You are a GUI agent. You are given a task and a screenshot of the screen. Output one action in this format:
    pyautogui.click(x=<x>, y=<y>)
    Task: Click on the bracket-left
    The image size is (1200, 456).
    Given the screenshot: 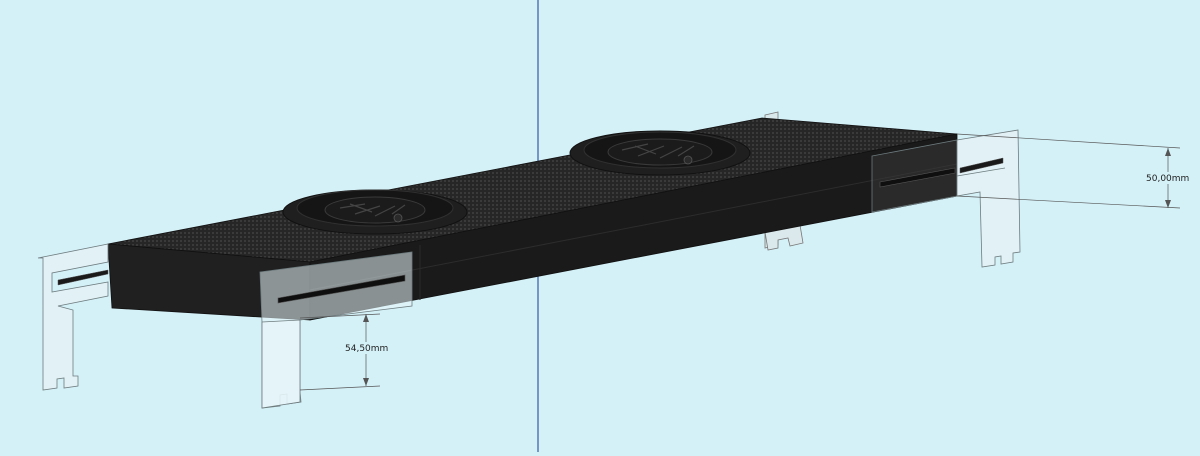 What is the action you would take?
    pyautogui.click(x=73, y=317)
    